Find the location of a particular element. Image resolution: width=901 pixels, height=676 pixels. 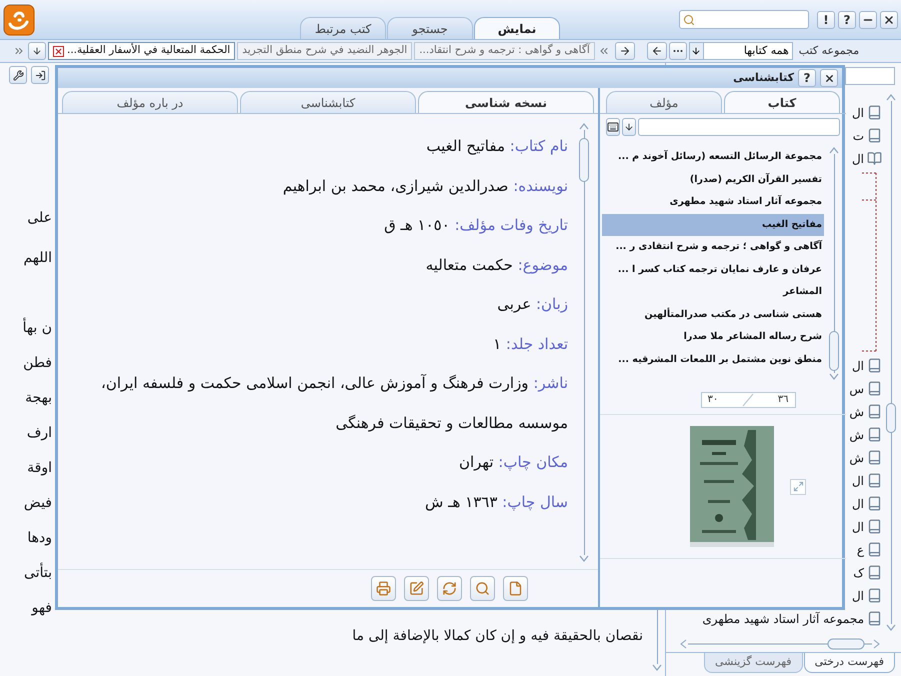

tree-item: ت is located at coordinates (858, 135).